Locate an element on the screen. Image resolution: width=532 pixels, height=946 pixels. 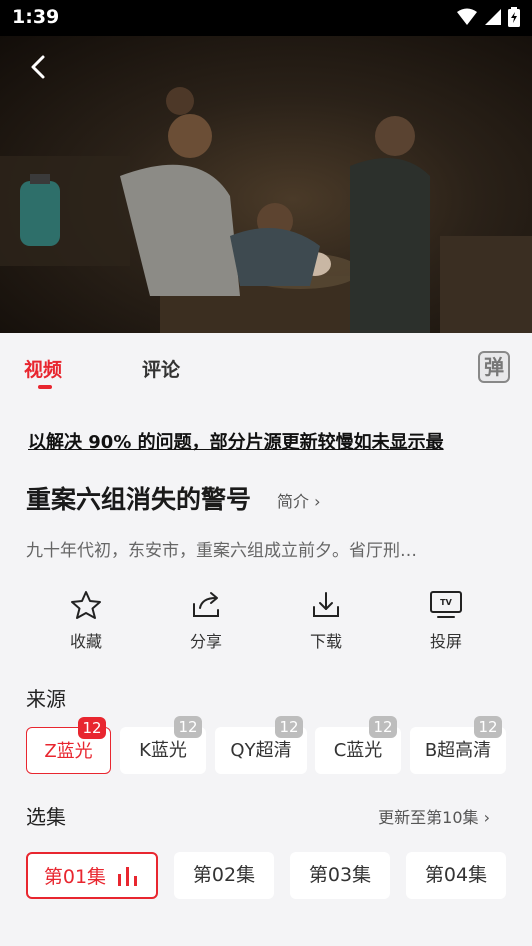
svg-text: TV is located at coordinates (446, 602).